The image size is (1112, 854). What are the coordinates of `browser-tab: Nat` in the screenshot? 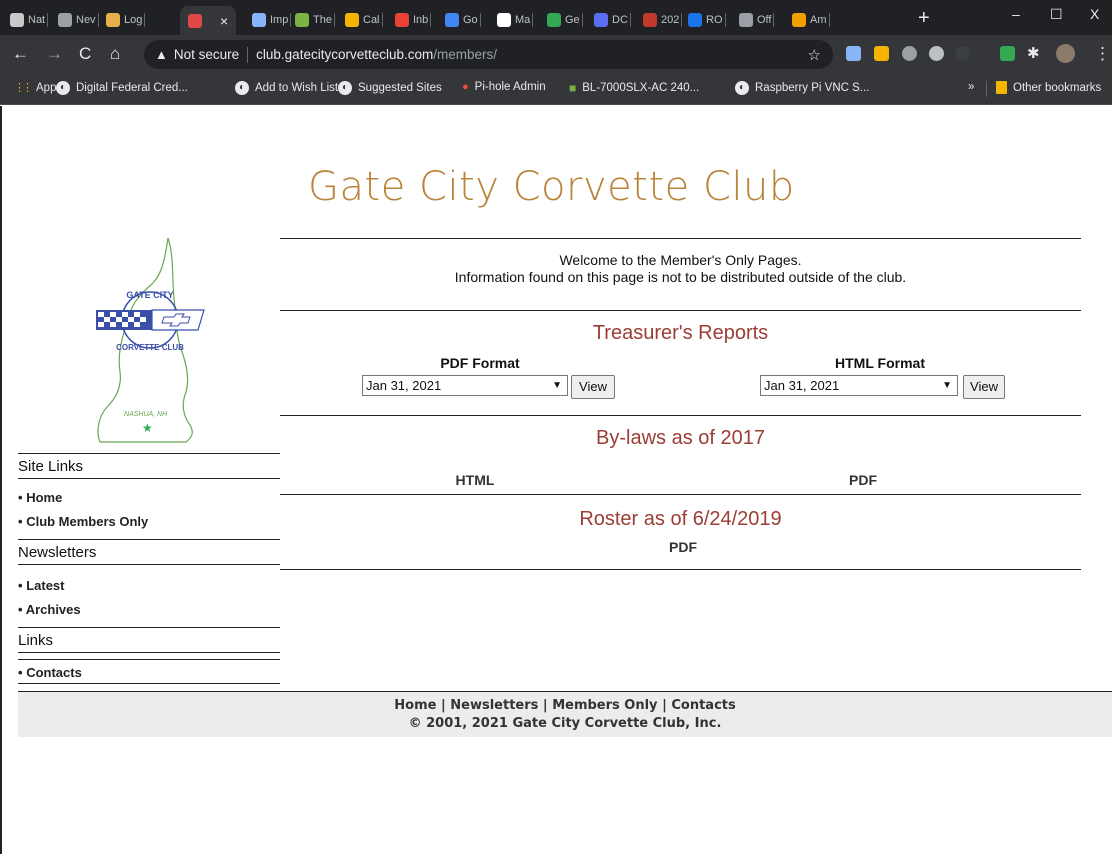 It's located at (29, 20).